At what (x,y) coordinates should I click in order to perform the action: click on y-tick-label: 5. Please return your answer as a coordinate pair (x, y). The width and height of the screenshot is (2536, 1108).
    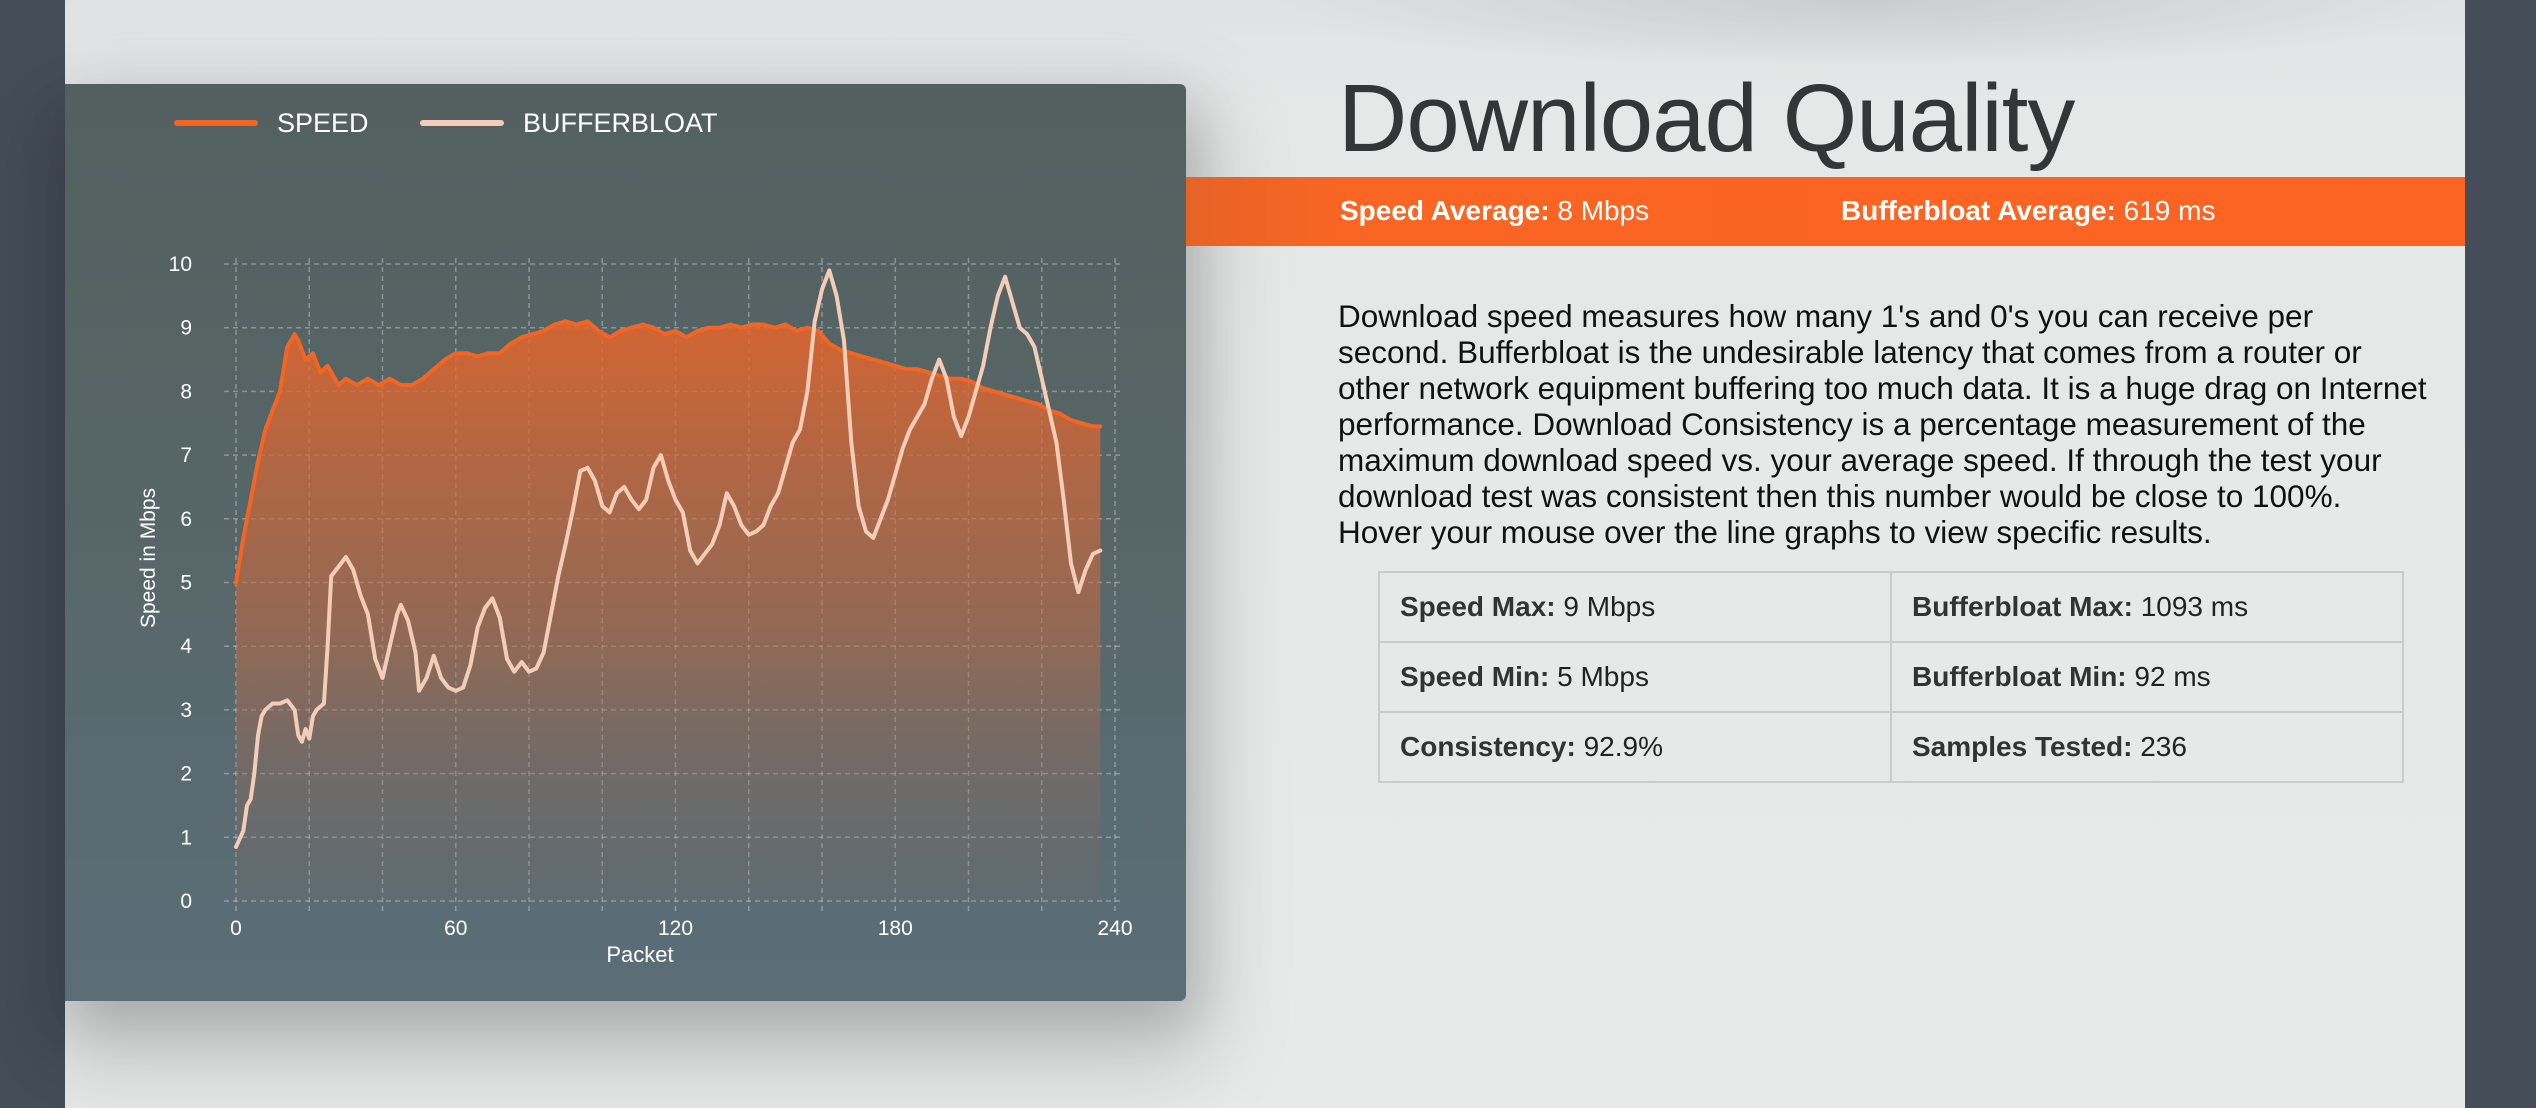
    Looking at the image, I should click on (186, 583).